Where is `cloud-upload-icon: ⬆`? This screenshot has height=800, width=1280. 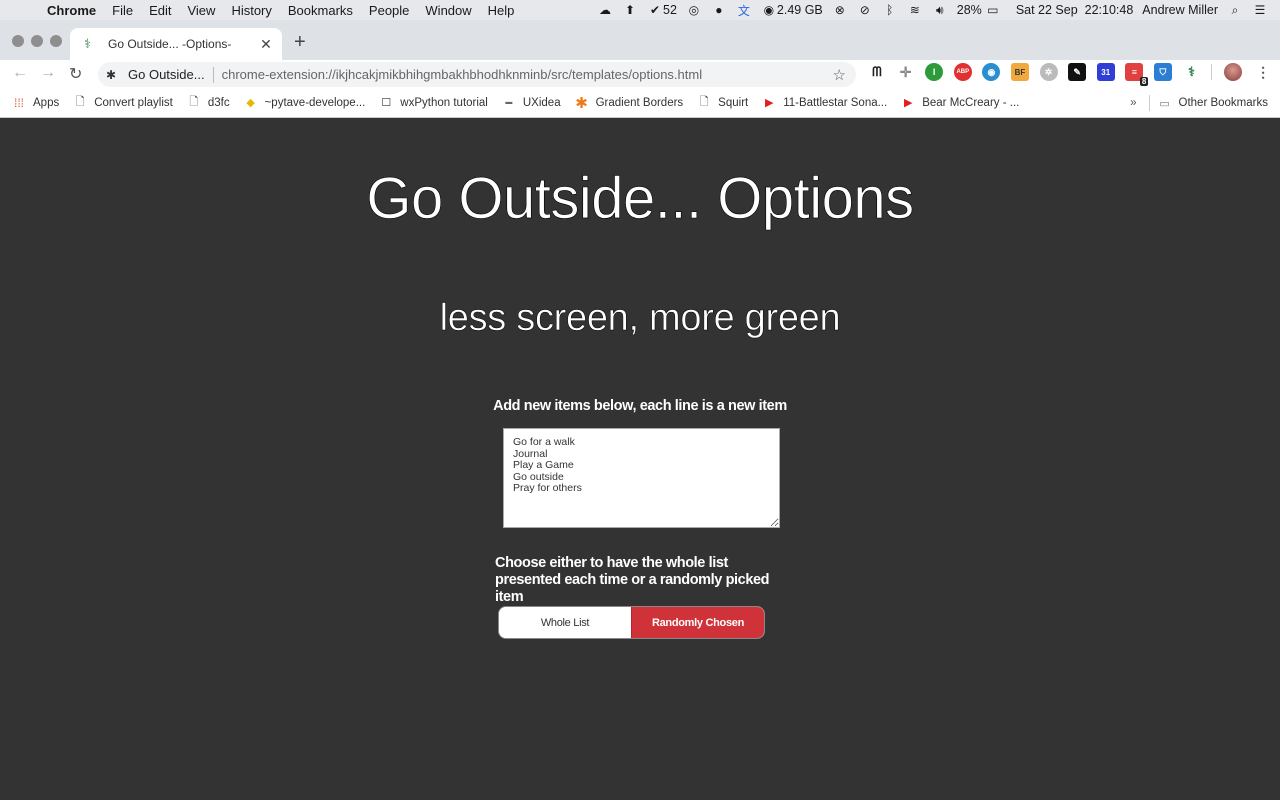 cloud-upload-icon: ⬆ is located at coordinates (630, 10).